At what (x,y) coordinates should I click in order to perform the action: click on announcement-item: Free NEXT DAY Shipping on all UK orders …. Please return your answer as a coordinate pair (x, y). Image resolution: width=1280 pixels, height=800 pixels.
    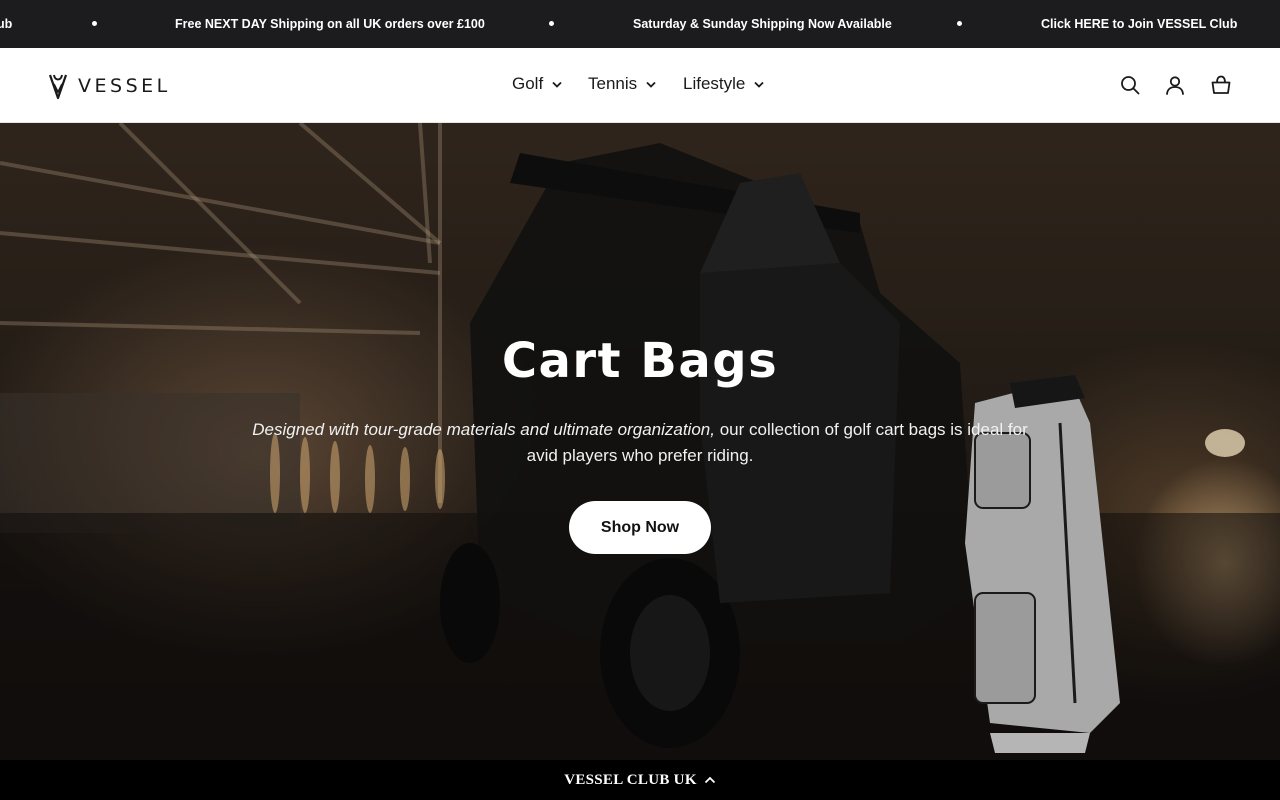
    Looking at the image, I should click on (330, 24).